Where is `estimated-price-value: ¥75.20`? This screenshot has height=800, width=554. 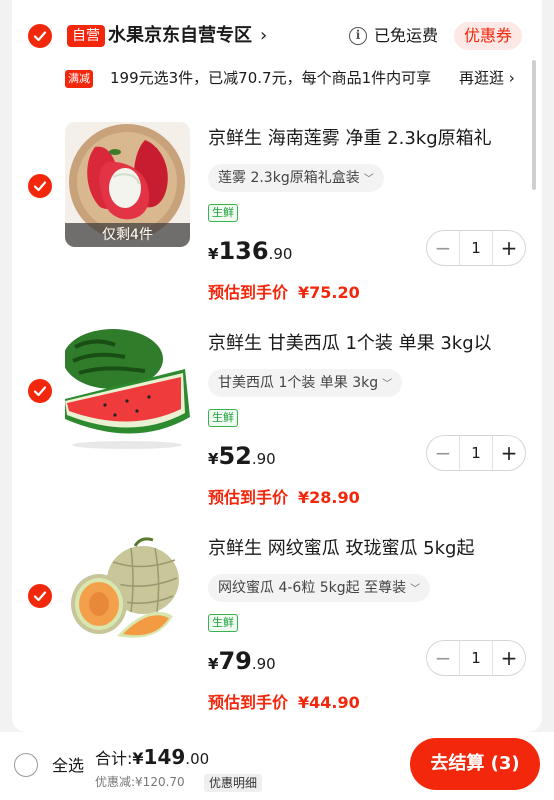 estimated-price-value: ¥75.20 is located at coordinates (329, 292).